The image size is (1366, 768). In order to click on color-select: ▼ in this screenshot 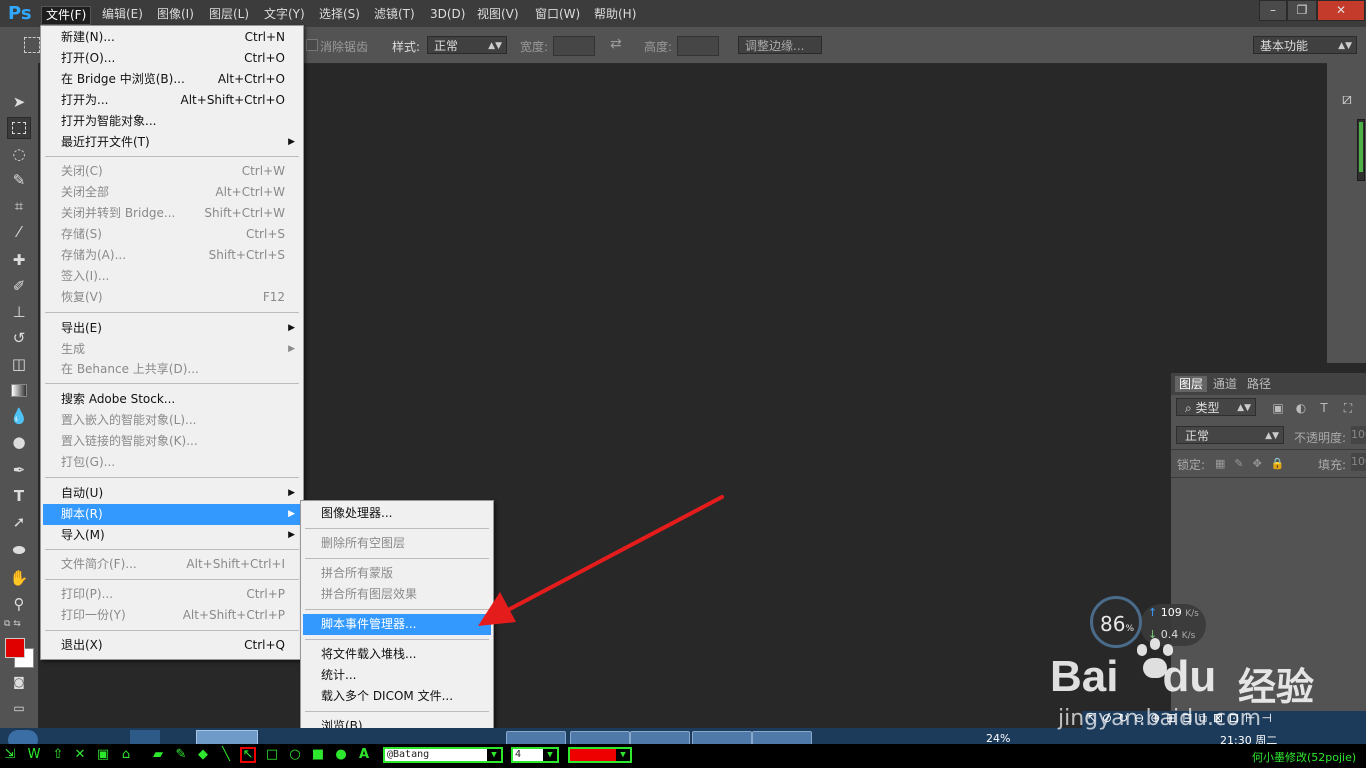, I will do `click(600, 755)`.